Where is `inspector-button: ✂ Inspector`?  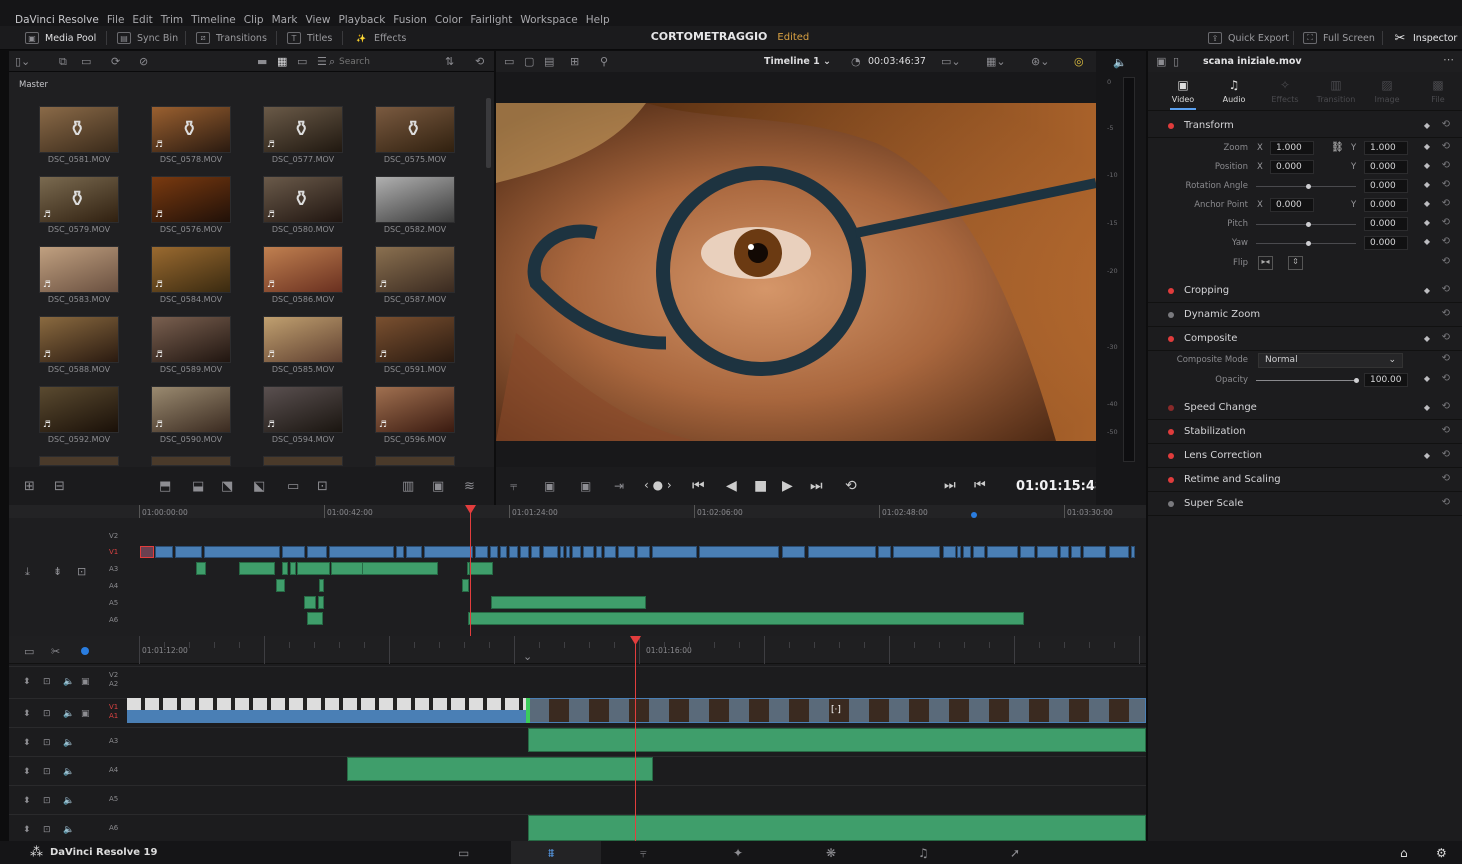 inspector-button: ✂ Inspector is located at coordinates (1425, 38).